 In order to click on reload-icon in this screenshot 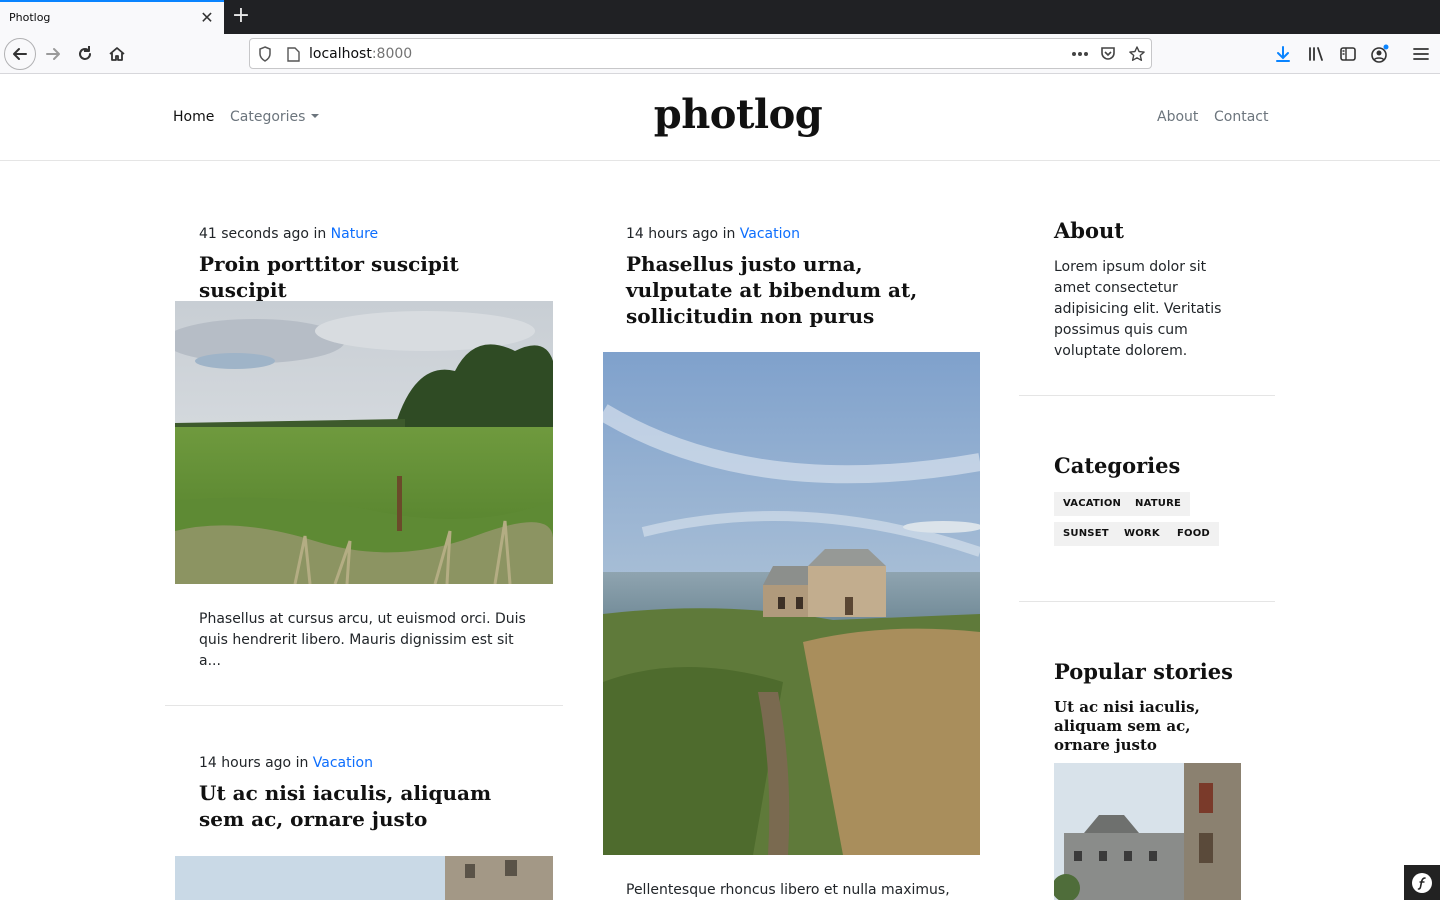, I will do `click(85, 54)`.